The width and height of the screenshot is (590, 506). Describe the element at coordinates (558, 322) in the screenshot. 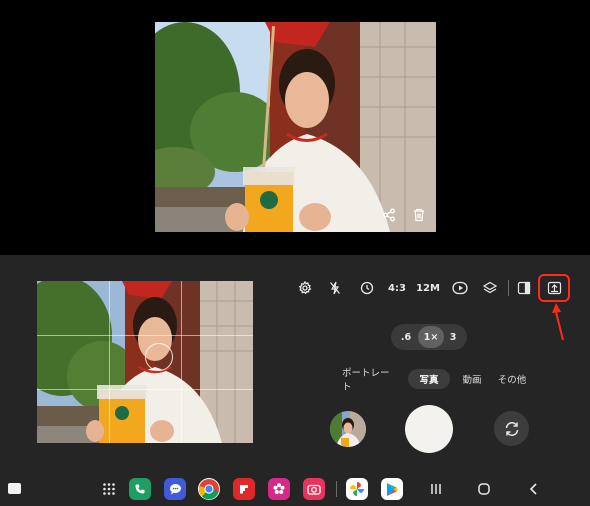

I see `red-arrow-annotation` at that location.